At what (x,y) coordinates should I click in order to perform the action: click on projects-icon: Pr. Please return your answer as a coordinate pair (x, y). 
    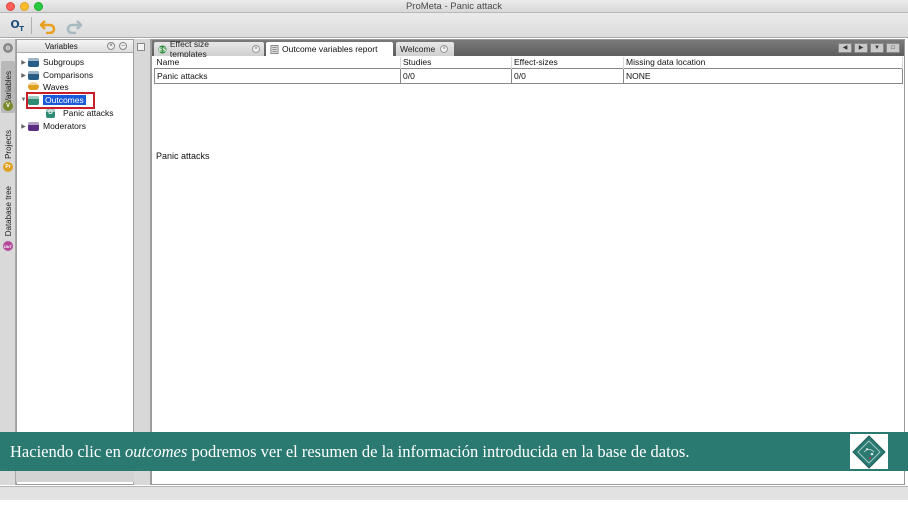
    Looking at the image, I should click on (8, 167).